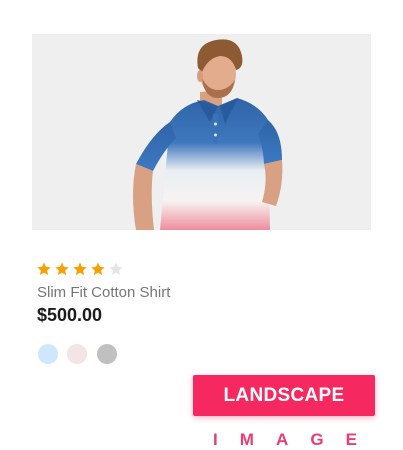  I want to click on swatch-gray, so click(107, 354).